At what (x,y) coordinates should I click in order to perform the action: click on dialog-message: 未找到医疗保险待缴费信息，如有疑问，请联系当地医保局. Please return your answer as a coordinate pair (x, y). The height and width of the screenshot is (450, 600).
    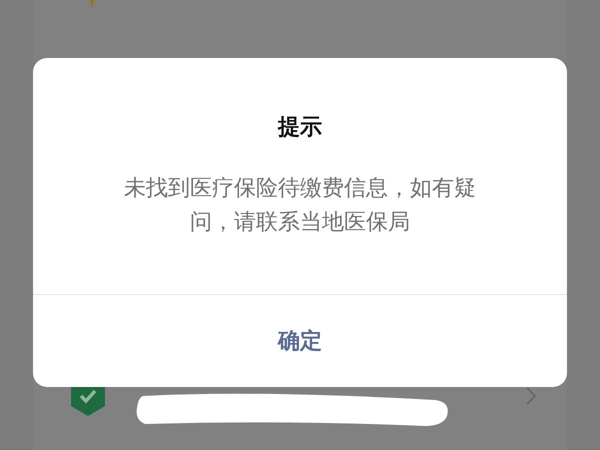
    Looking at the image, I should click on (300, 206).